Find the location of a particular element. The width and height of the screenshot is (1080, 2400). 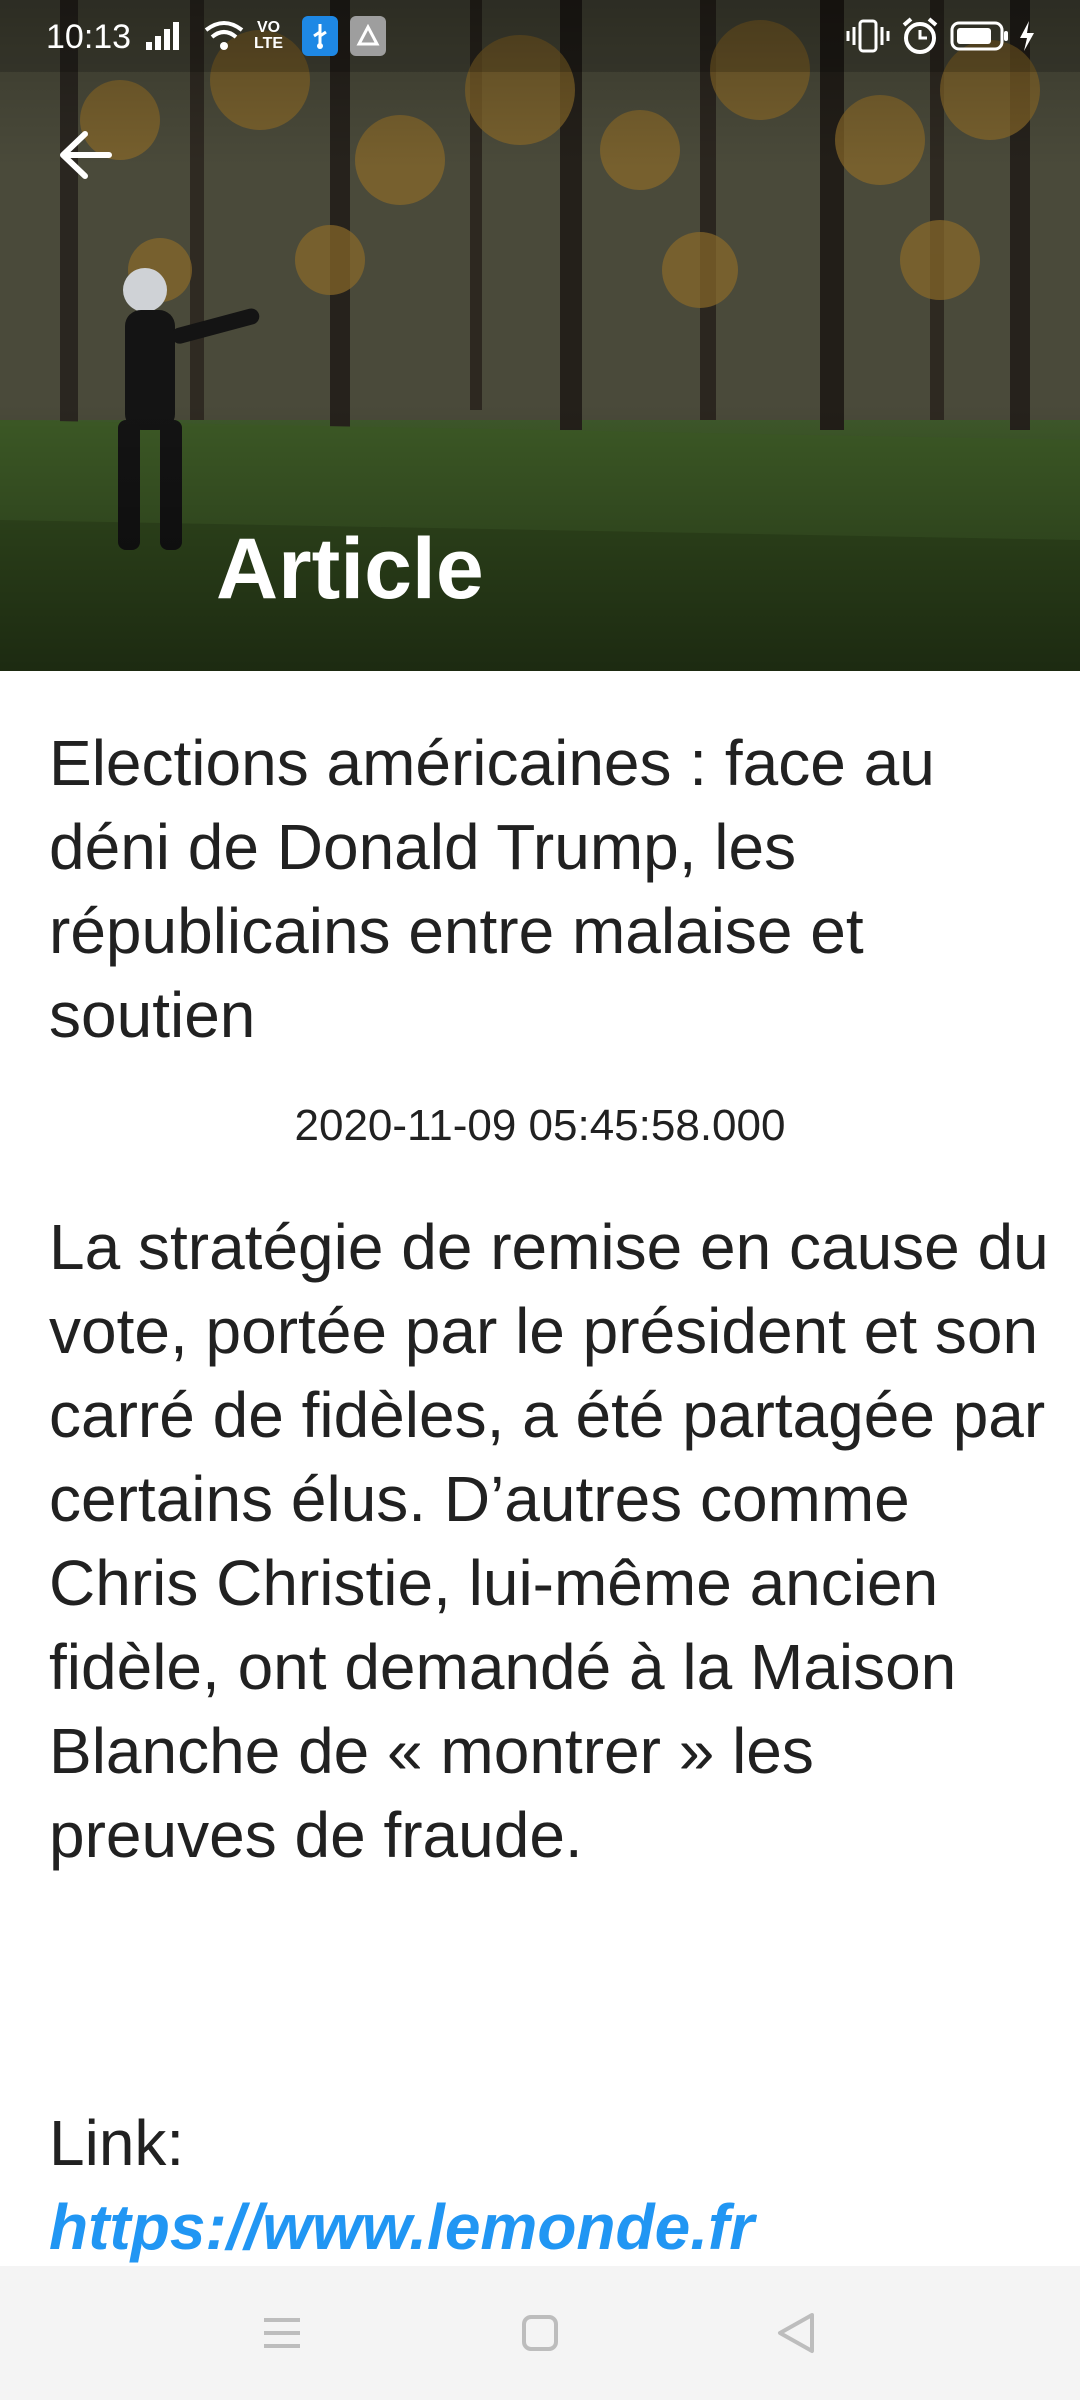

back-nav-button is located at coordinates (796, 2333).